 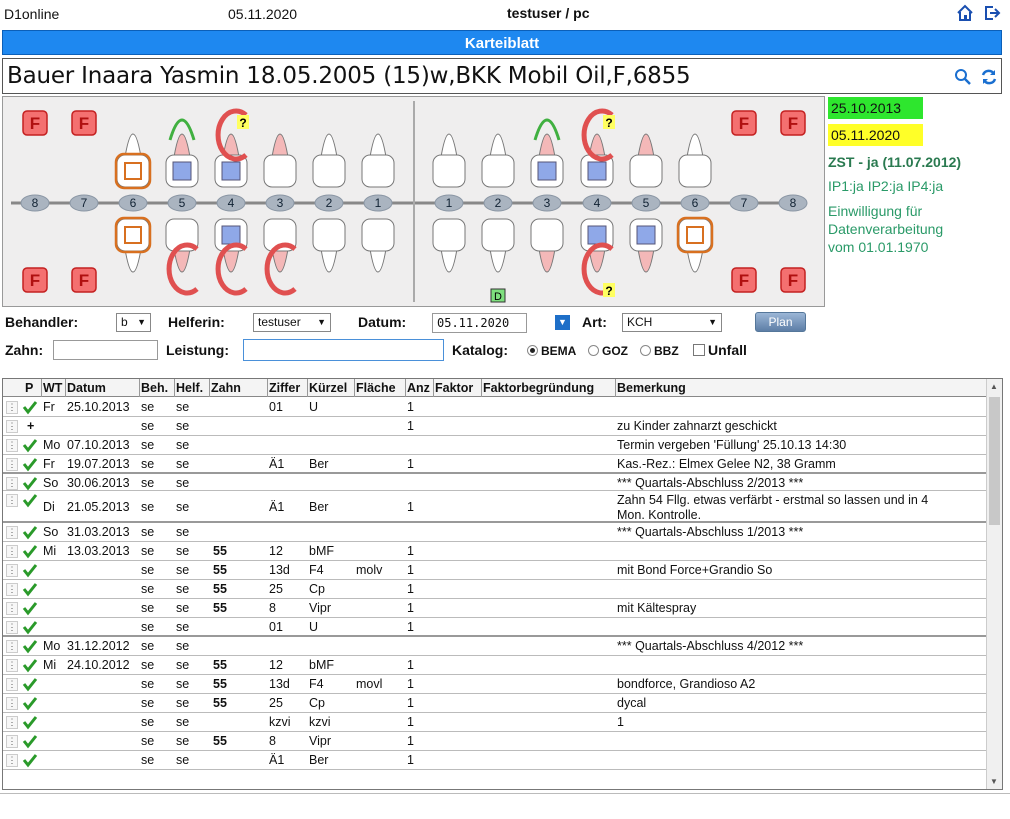 I want to click on home-icon, so click(x=965, y=13).